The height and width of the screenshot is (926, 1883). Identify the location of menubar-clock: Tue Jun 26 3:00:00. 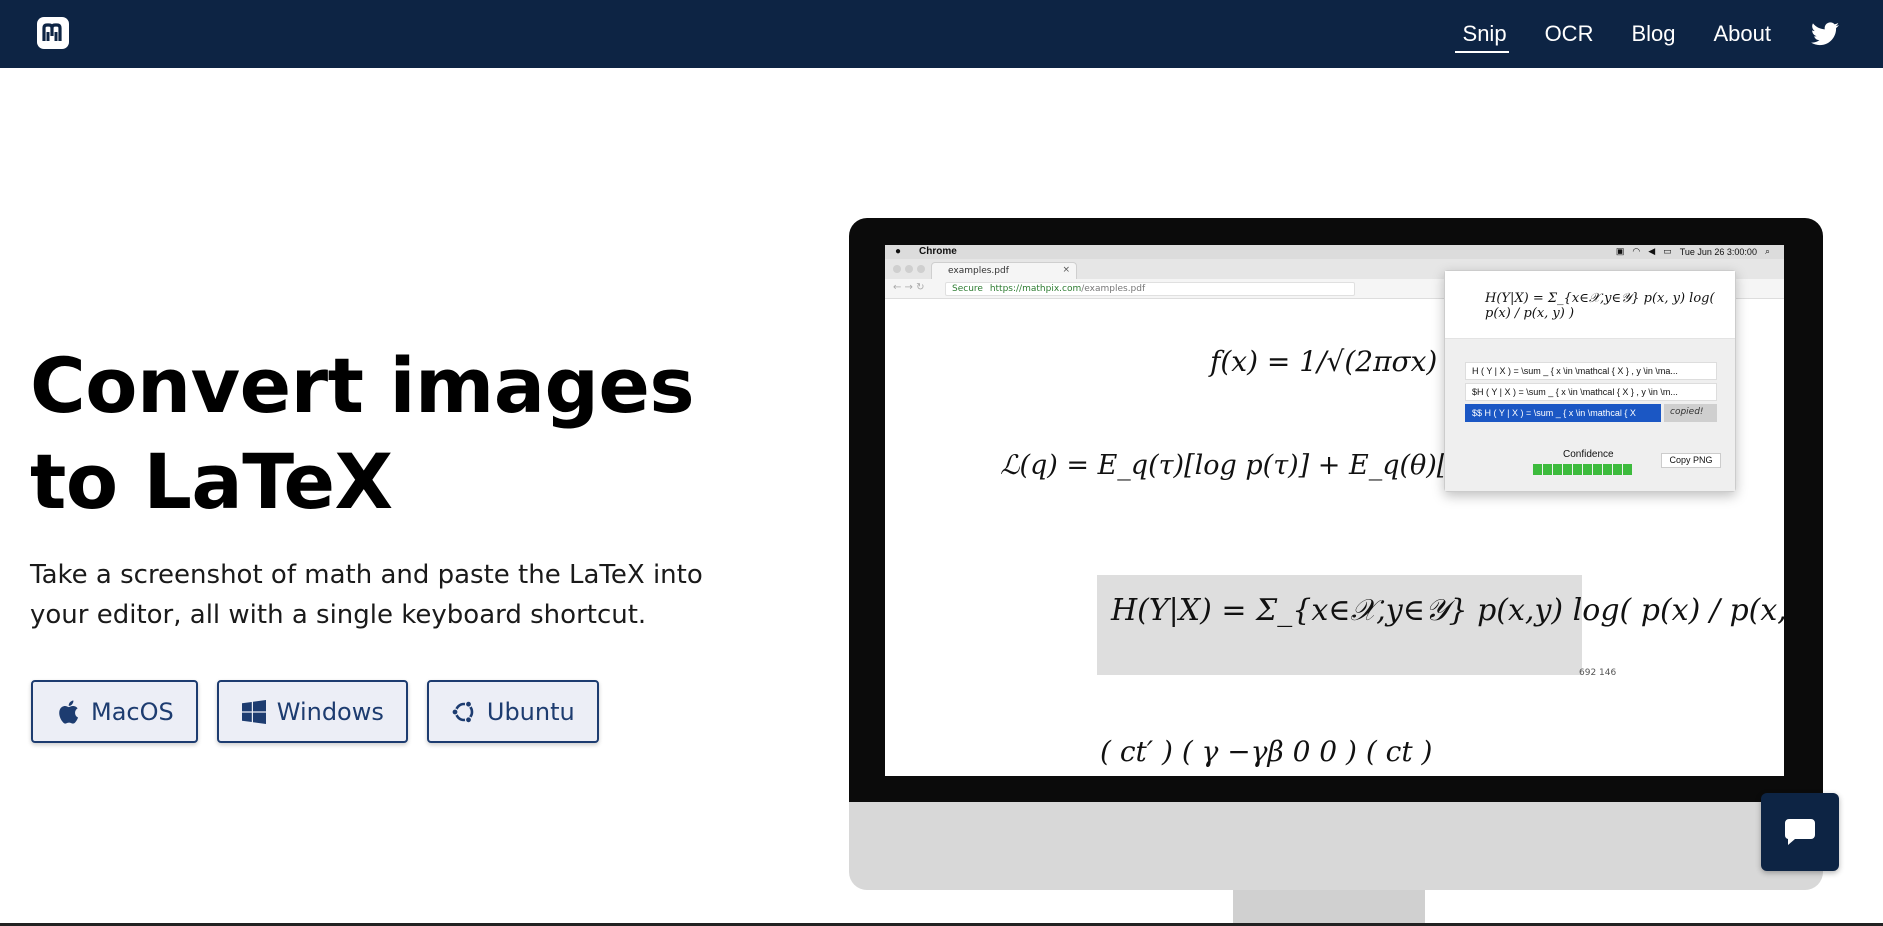
(1718, 251).